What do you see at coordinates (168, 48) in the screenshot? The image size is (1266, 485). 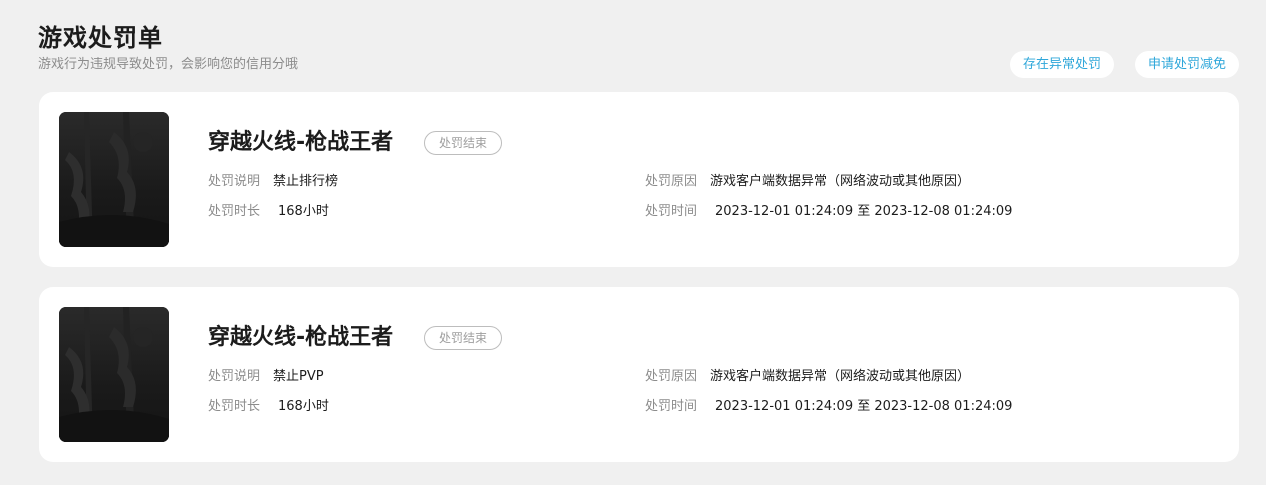 I see `page-header: 游戏处罚单 游戏行为违规导致处罚，会影响您的信用分哦` at bounding box center [168, 48].